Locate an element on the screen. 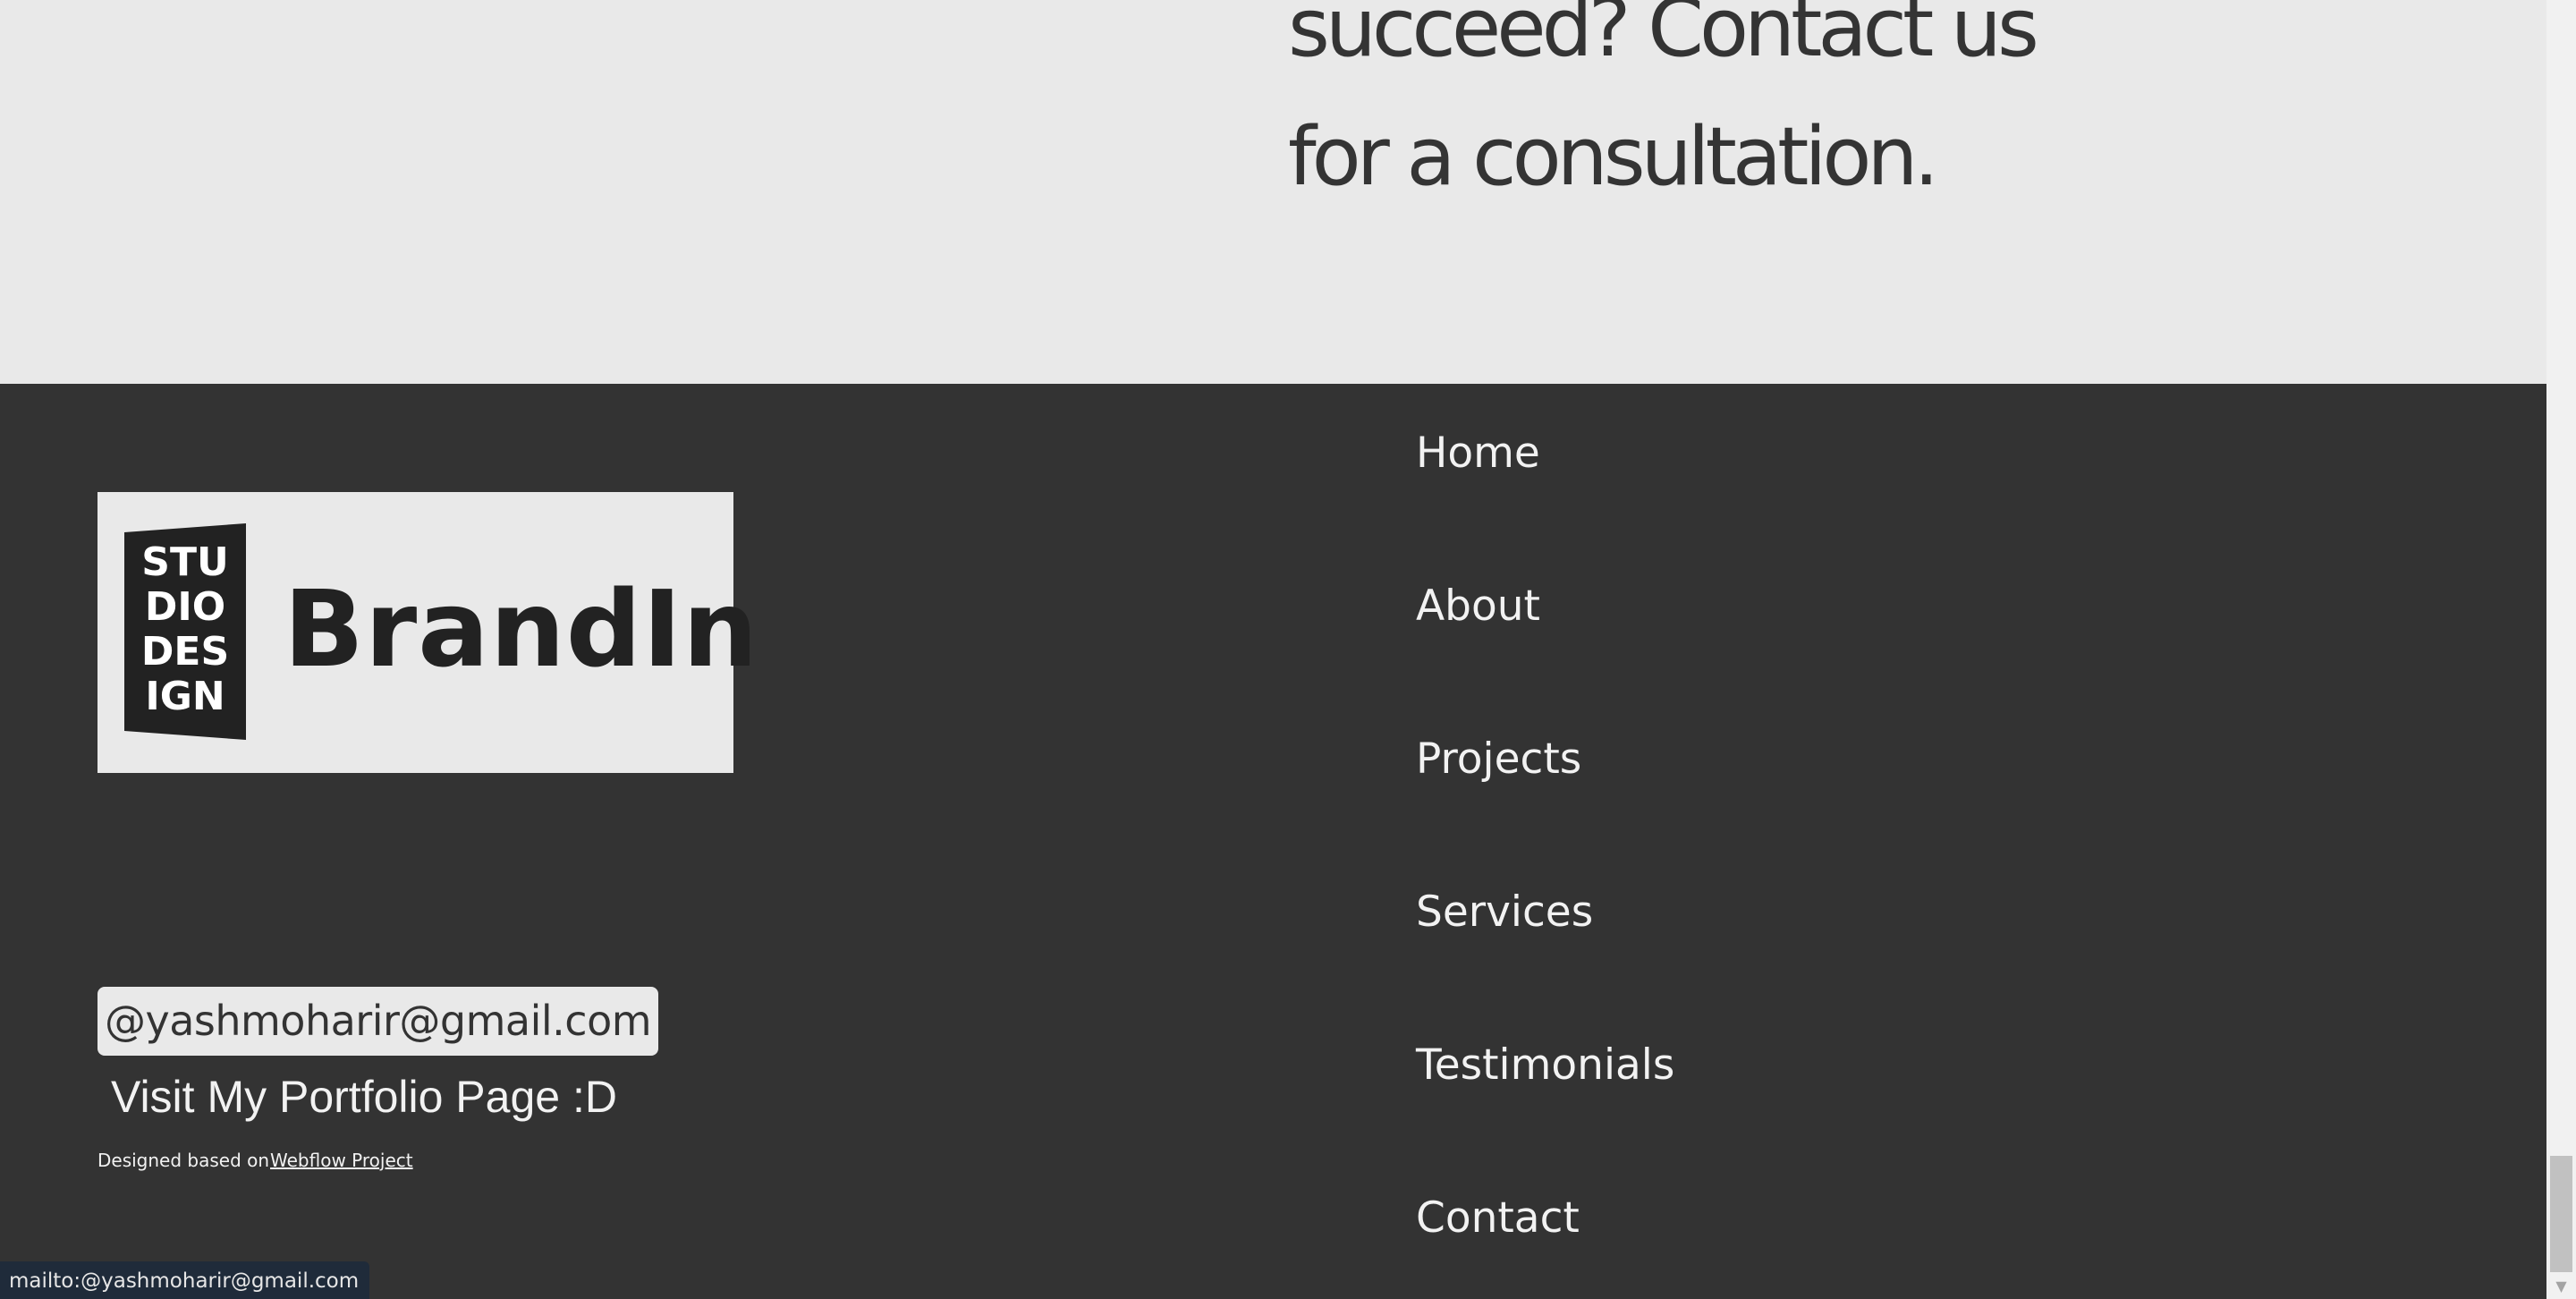 This screenshot has width=2576, height=1299. contact-cta-heading: succeed? Contact us for a consultation. is located at coordinates (1824, 111).